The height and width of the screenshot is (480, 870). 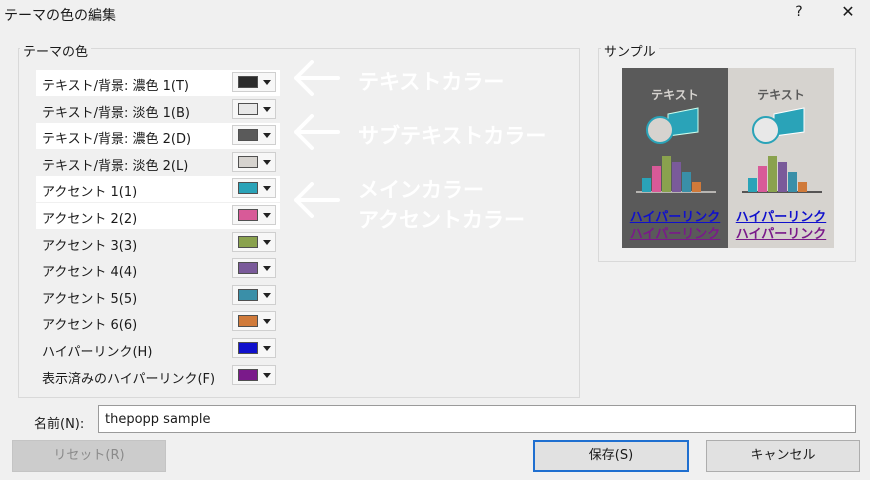 I want to click on color-row-label: テキスト/背景: 淡色 2(L), so click(x=115, y=166).